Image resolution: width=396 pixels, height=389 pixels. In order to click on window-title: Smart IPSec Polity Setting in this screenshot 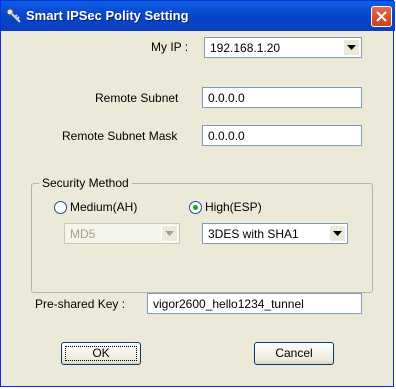, I will do `click(107, 15)`.